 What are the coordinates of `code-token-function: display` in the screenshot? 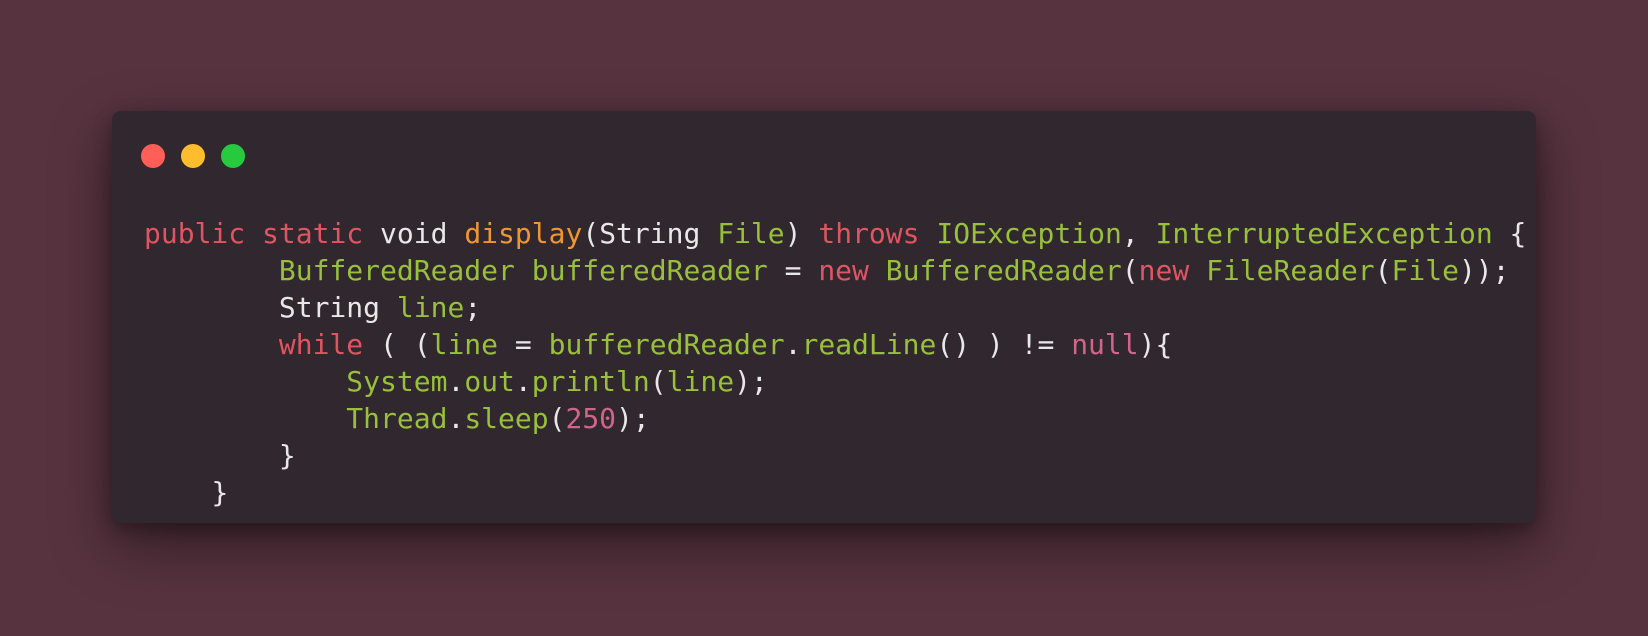 It's located at (523, 233).